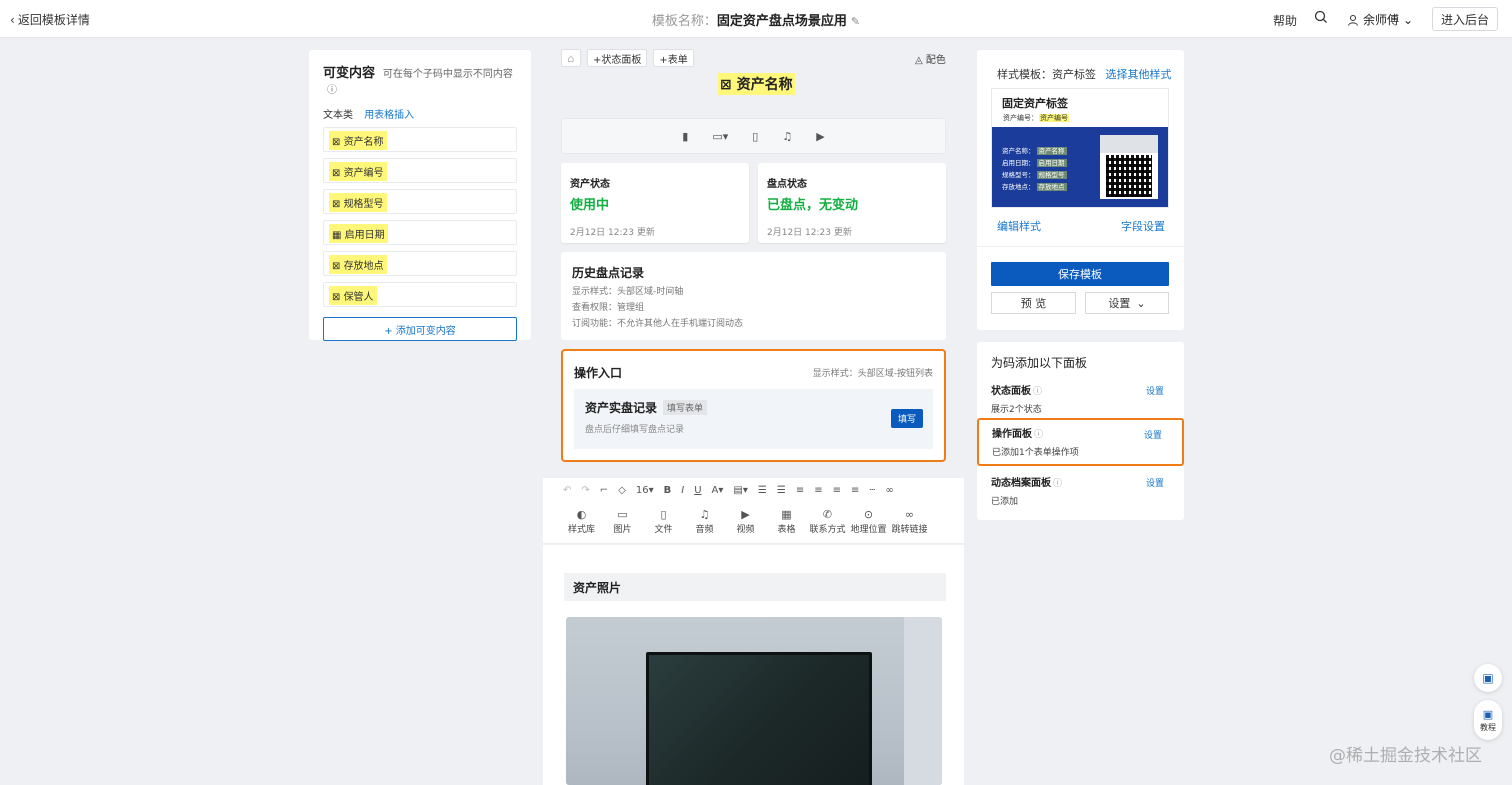 This screenshot has width=1512, height=785. Describe the element at coordinates (1019, 226) in the screenshot. I see `edit-style-link: 编辑样式` at that location.